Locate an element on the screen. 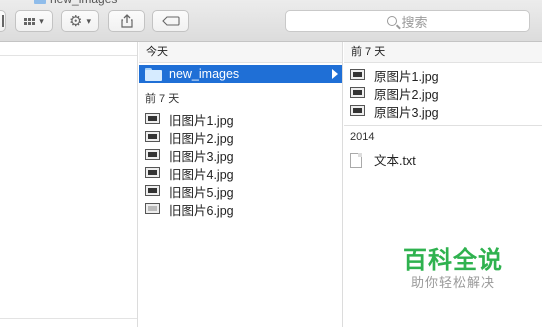 This screenshot has width=542, height=327. list-item: 旧图片2.jpg is located at coordinates (240, 137).